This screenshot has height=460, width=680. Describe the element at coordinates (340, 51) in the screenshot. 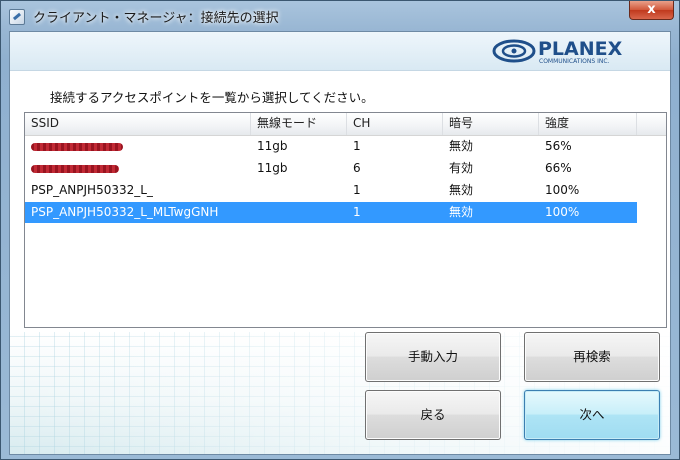

I see `brand-header: PLANEX COMMUNICATIONS INC.` at that location.